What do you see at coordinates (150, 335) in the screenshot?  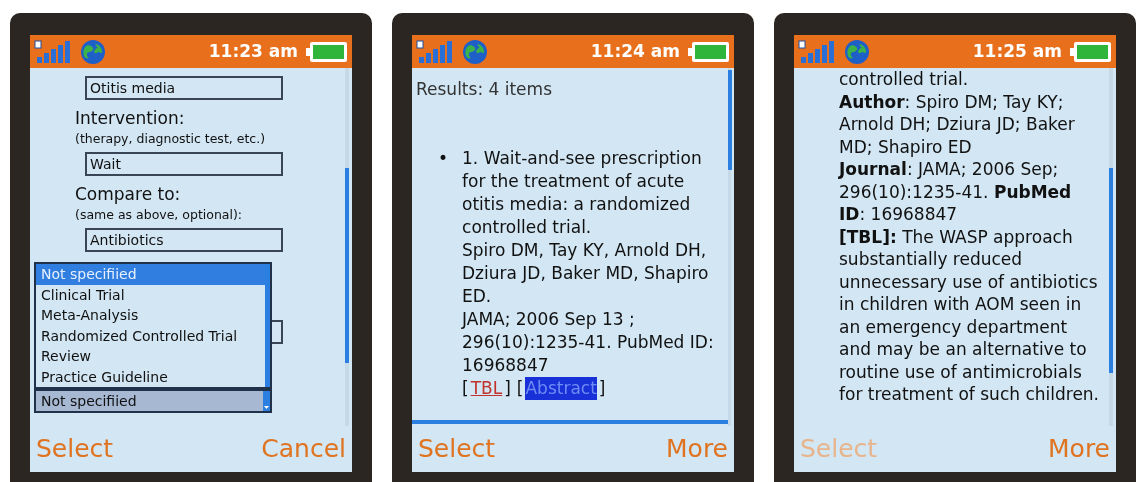 I see `dropdown-option: Randomized Controlled Trial` at bounding box center [150, 335].